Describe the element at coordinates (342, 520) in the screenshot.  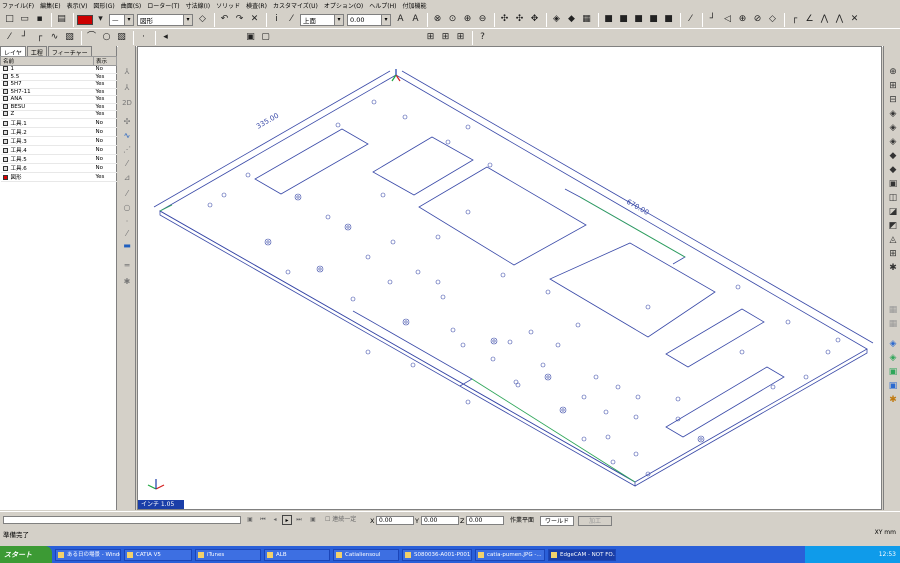
I see `continuous-checkbox: ☐ 連続一定` at that location.